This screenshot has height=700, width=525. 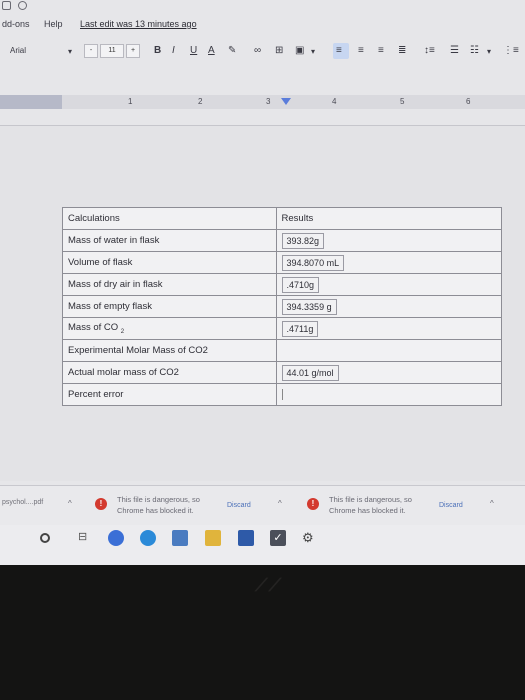 What do you see at coordinates (429, 50) in the screenshot?
I see `line-spacing-icon: ↕≡` at bounding box center [429, 50].